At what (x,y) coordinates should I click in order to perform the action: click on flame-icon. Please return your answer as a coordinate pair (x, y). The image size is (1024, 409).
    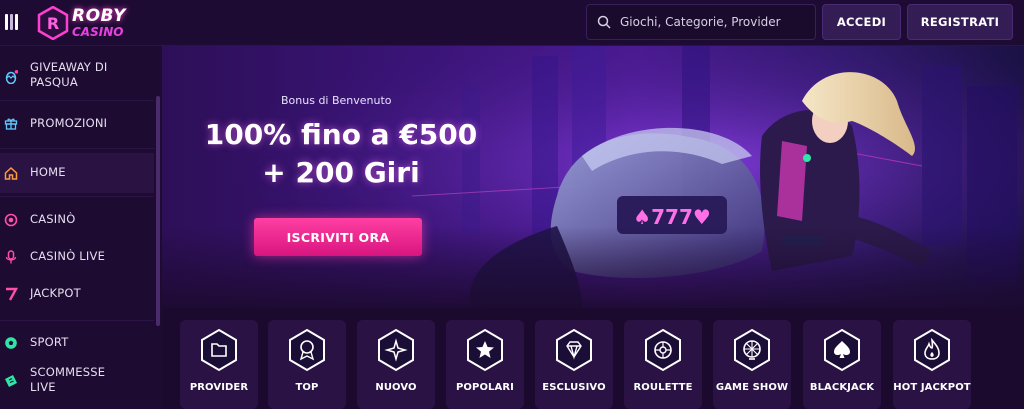
    Looking at the image, I should click on (932, 350).